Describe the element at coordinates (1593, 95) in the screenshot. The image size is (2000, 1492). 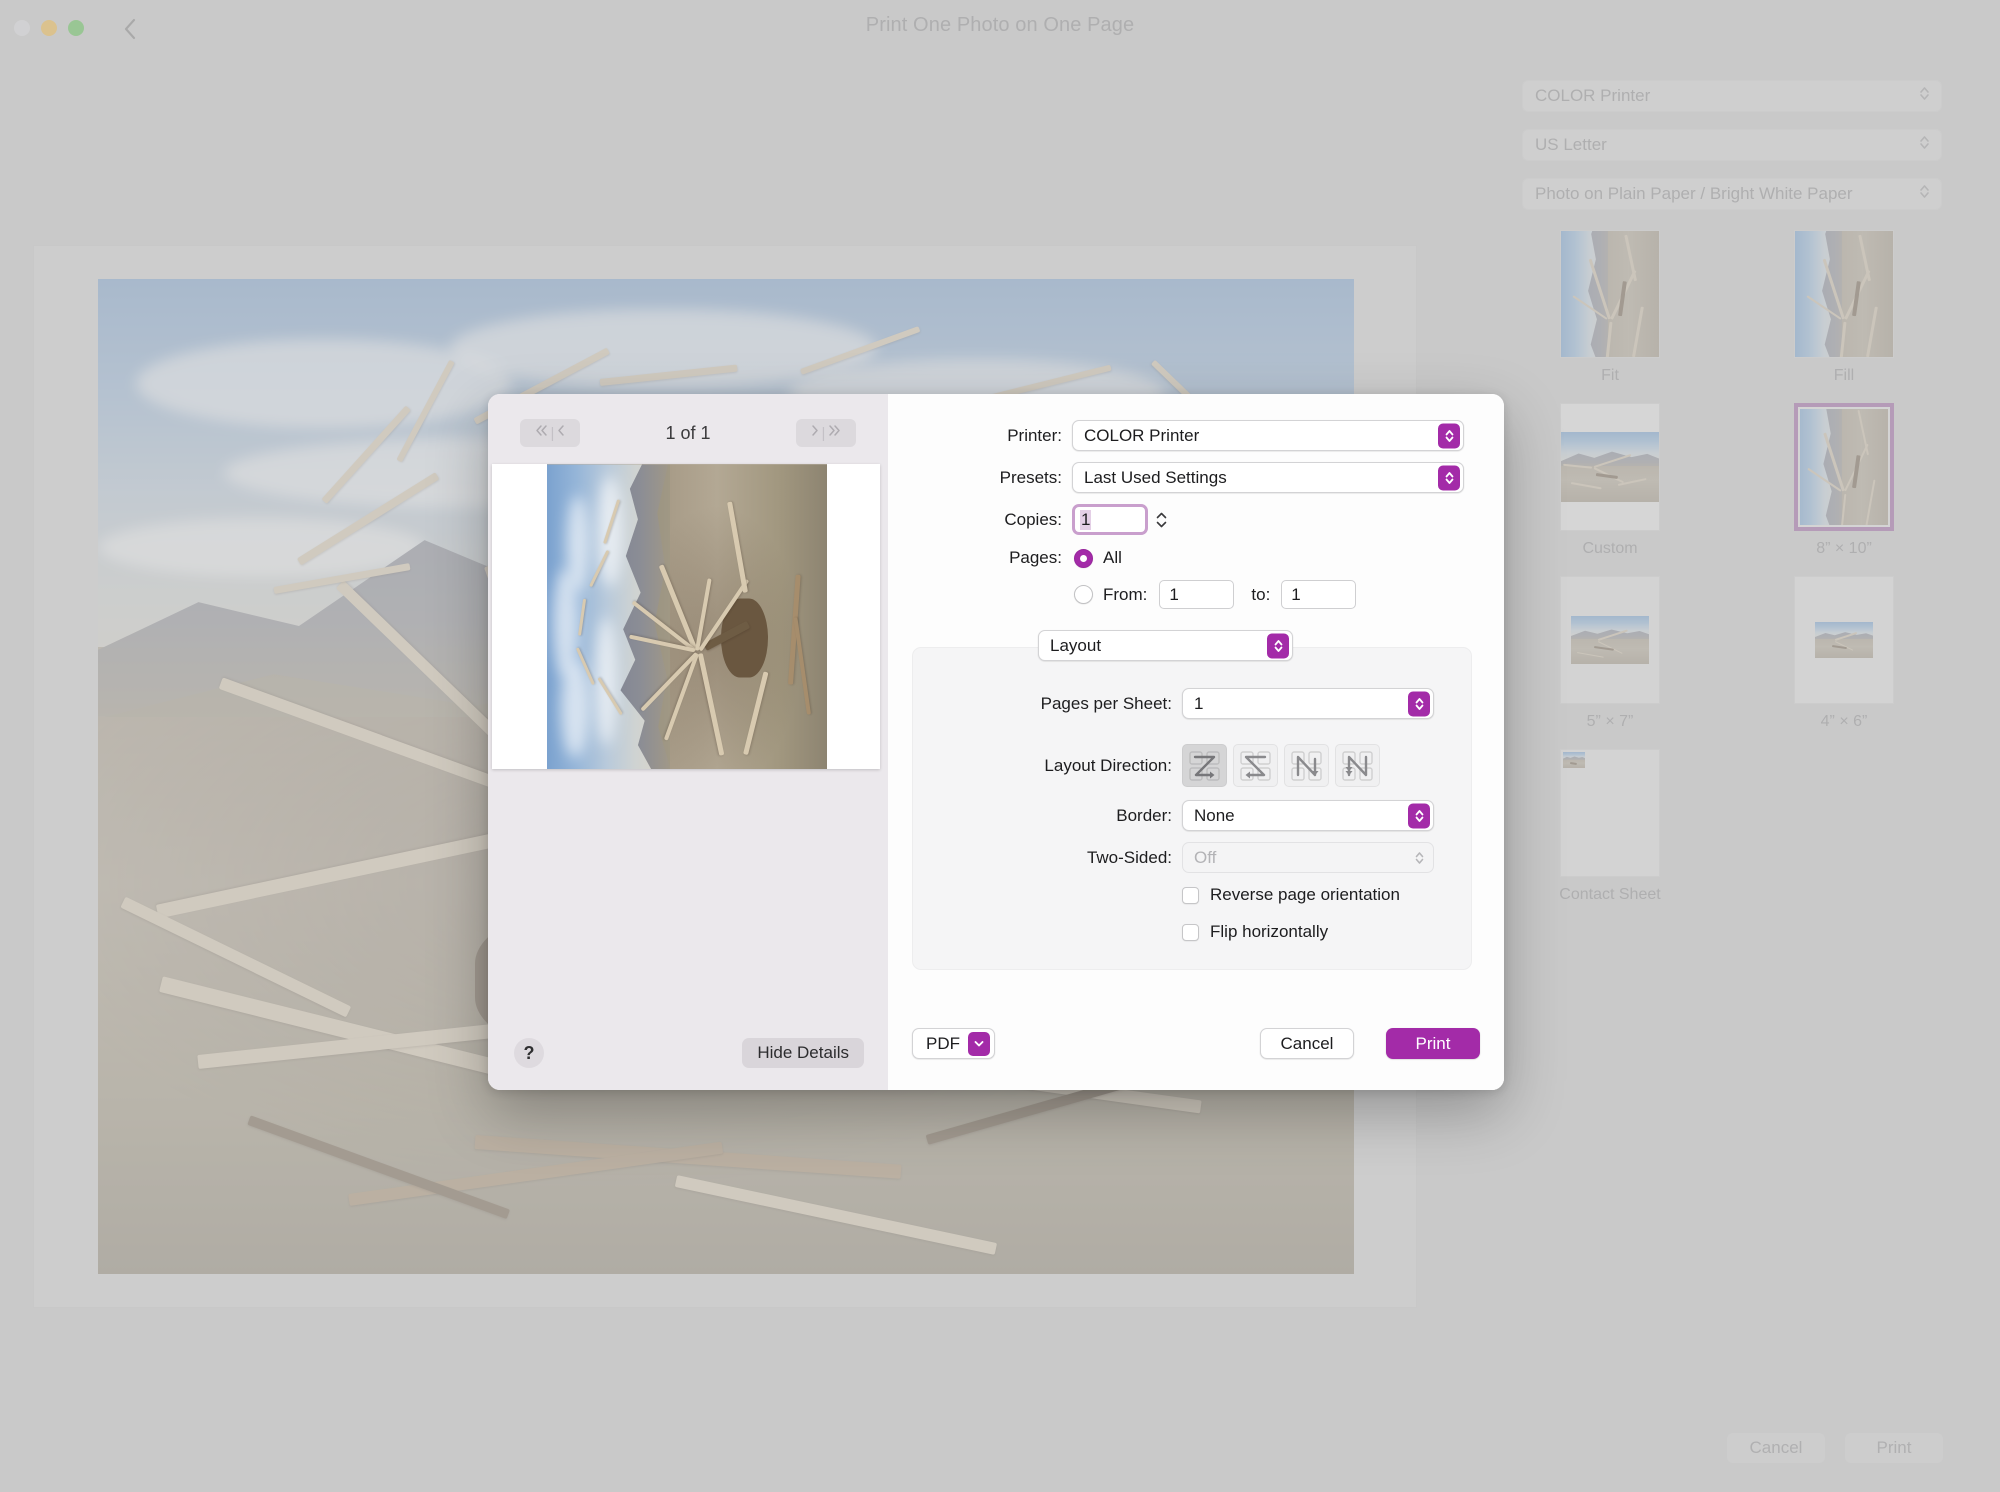
I see `printer-select-value: COLOR Printer` at that location.